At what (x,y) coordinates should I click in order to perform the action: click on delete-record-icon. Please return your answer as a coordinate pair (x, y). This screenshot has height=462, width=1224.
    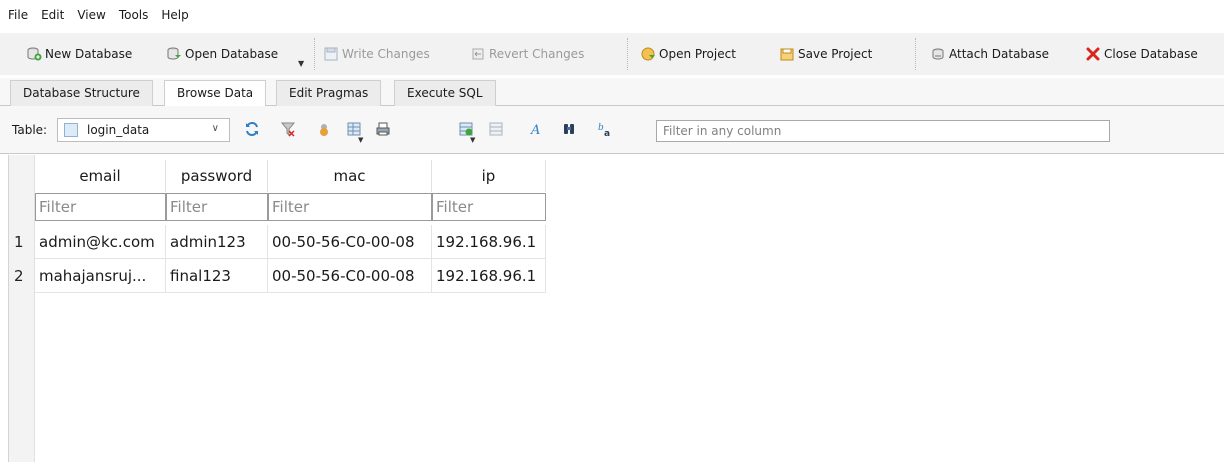
    Looking at the image, I should click on (496, 129).